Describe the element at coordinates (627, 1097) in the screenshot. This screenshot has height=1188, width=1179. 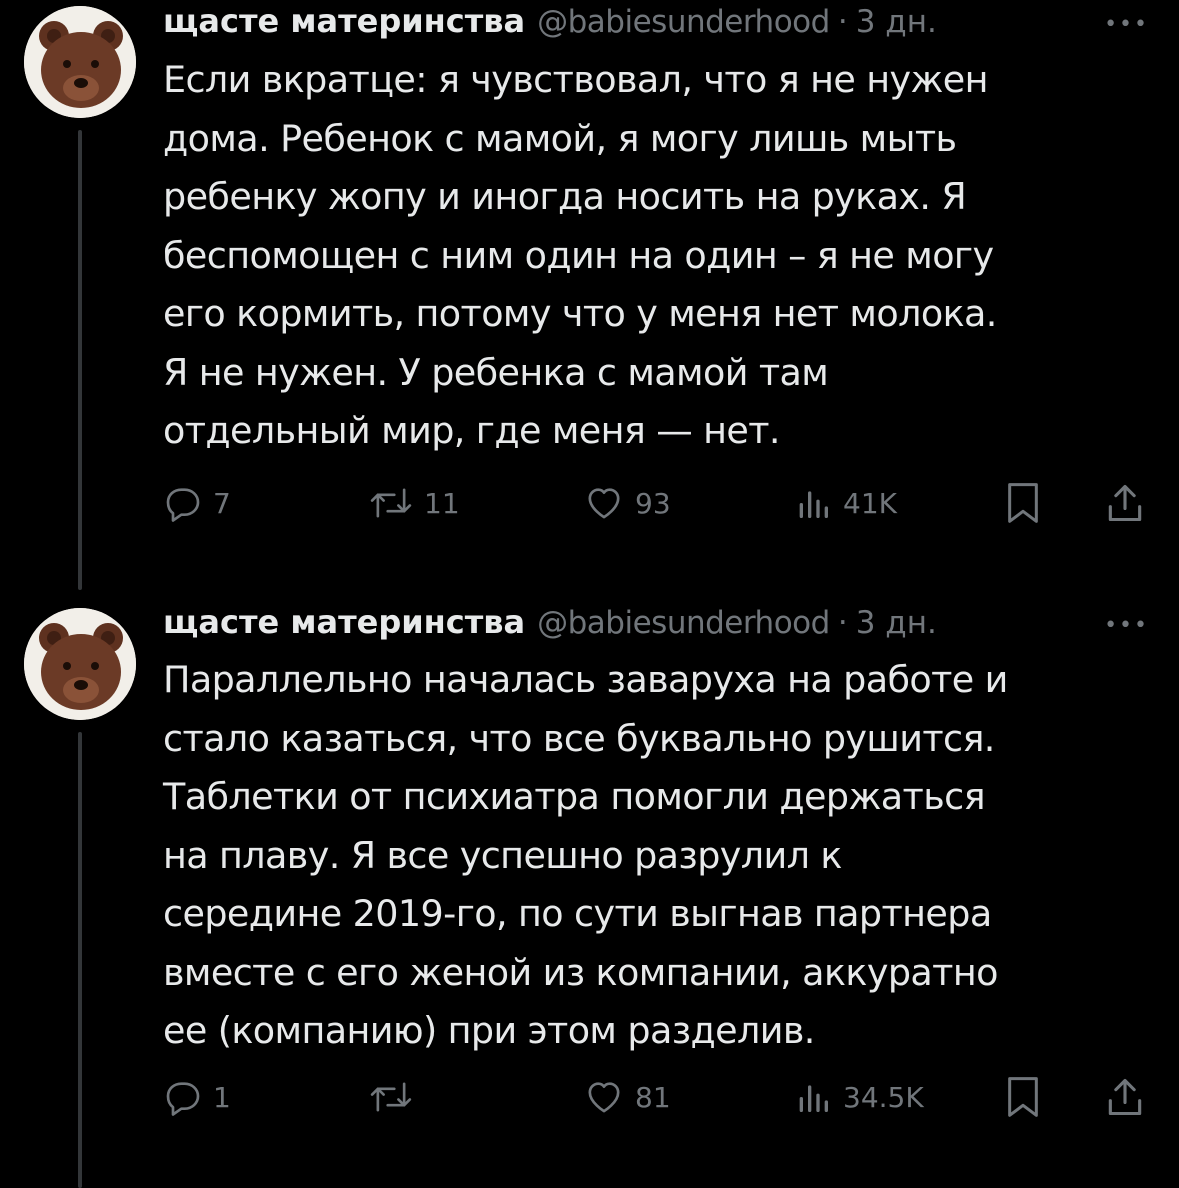
I see `like-button: 81` at that location.